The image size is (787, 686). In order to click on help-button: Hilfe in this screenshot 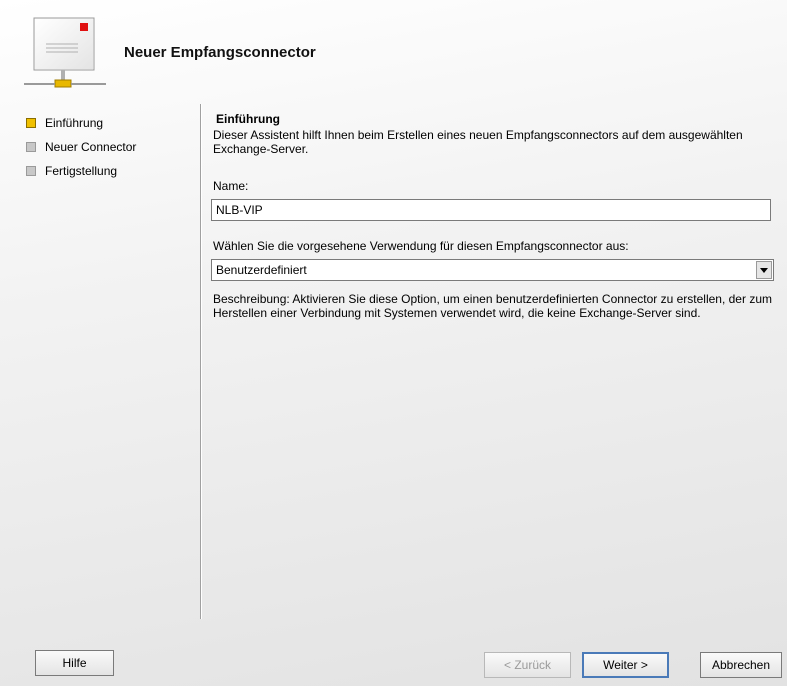, I will do `click(74, 663)`.